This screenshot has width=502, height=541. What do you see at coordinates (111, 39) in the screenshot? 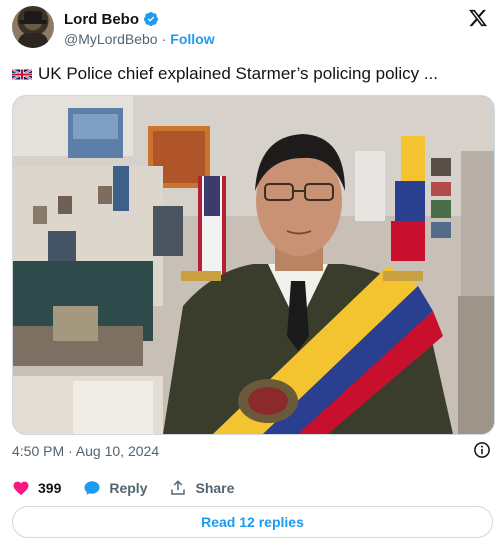
I see `author-handle: @MyLordBebo` at bounding box center [111, 39].